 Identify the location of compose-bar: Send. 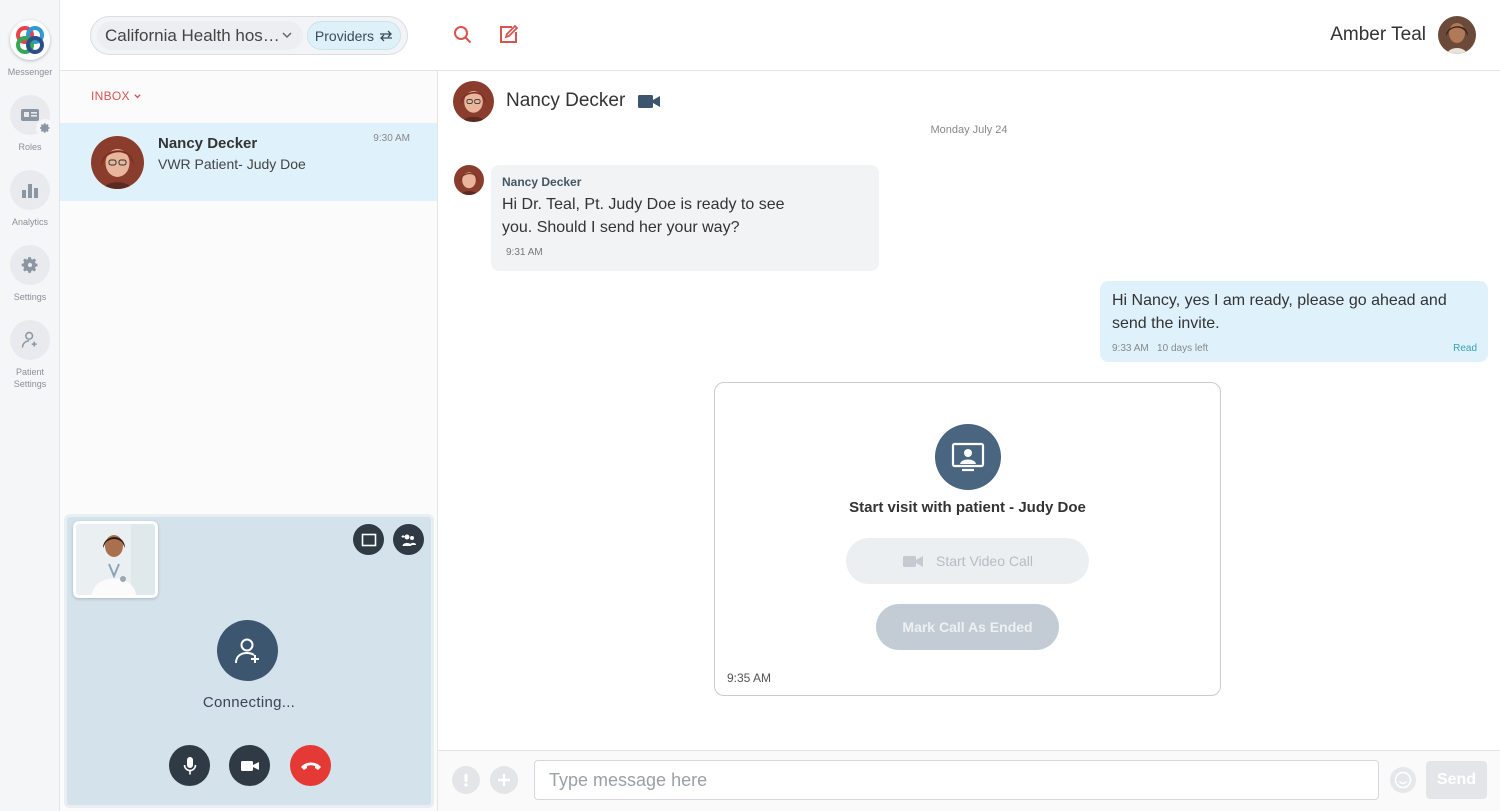
(969, 780).